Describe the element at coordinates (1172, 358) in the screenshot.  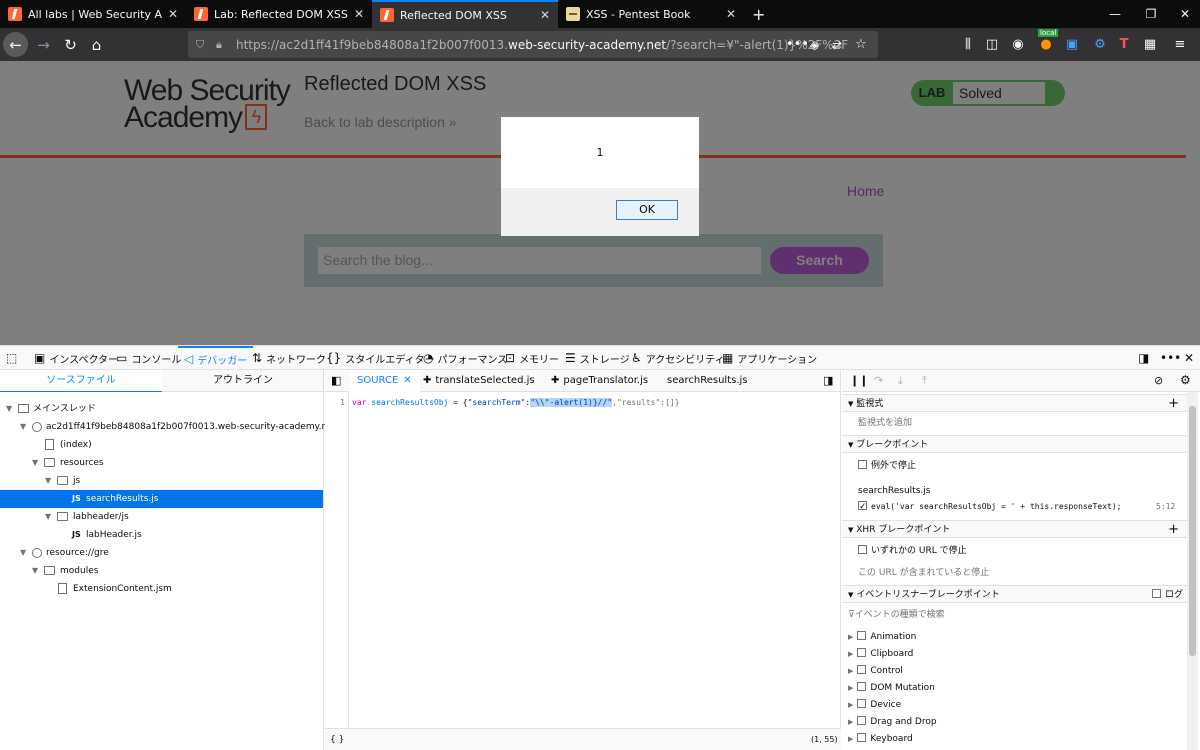
I see `more-options-icon: •••` at that location.